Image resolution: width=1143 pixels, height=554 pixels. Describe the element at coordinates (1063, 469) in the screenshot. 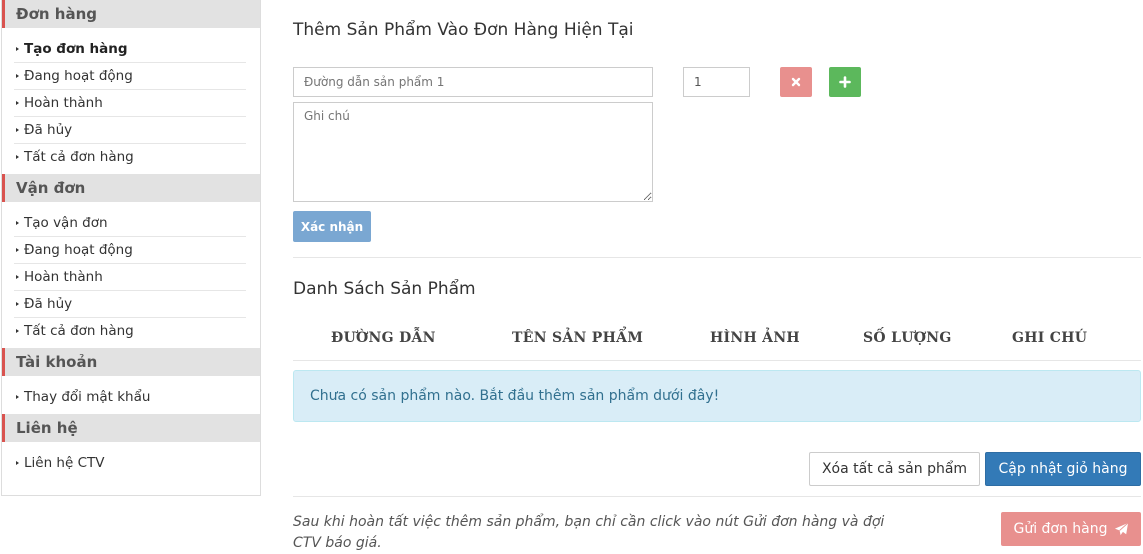

I see `update-cart-button: Cập nhật giỏ hàng` at that location.